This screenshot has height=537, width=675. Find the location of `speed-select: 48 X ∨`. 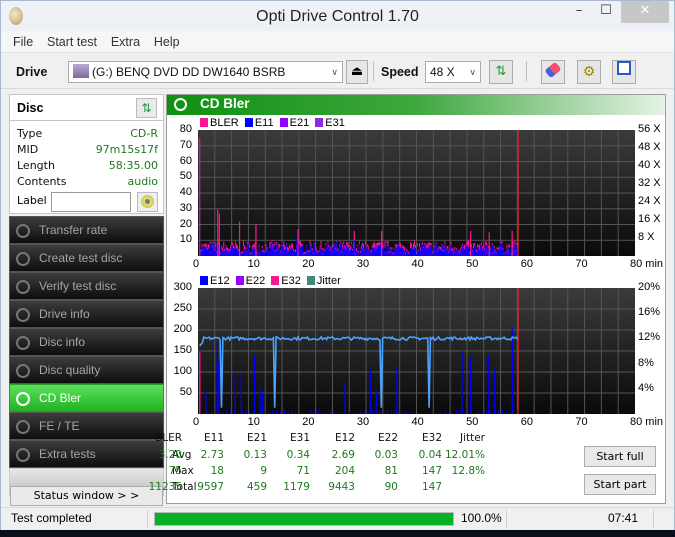

speed-select: 48 X ∨ is located at coordinates (453, 72).